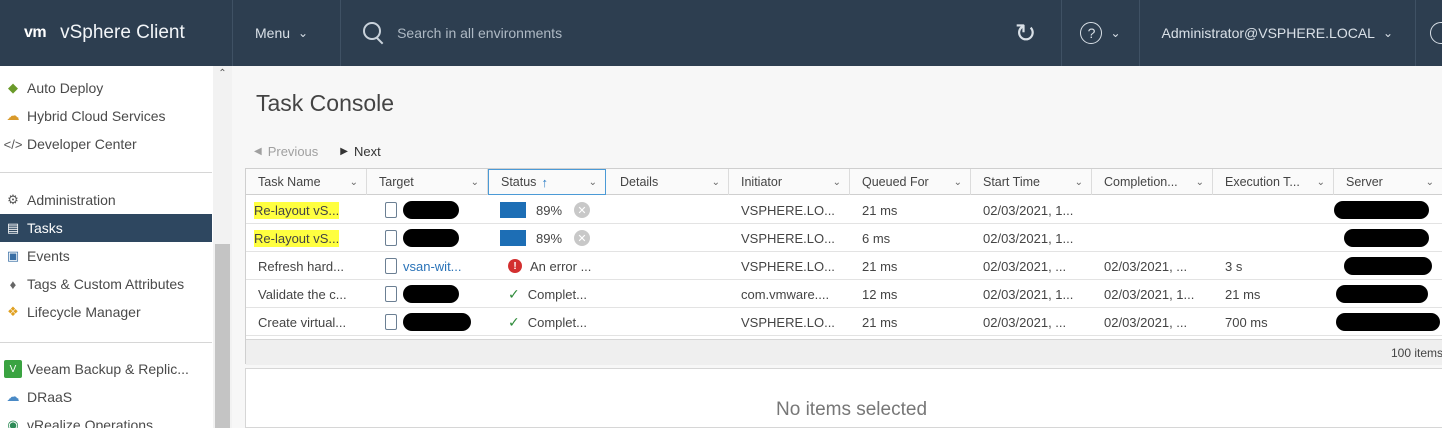 The width and height of the screenshot is (1442, 428). Describe the element at coordinates (13, 255) in the screenshot. I see `events-icon: ▣` at that location.